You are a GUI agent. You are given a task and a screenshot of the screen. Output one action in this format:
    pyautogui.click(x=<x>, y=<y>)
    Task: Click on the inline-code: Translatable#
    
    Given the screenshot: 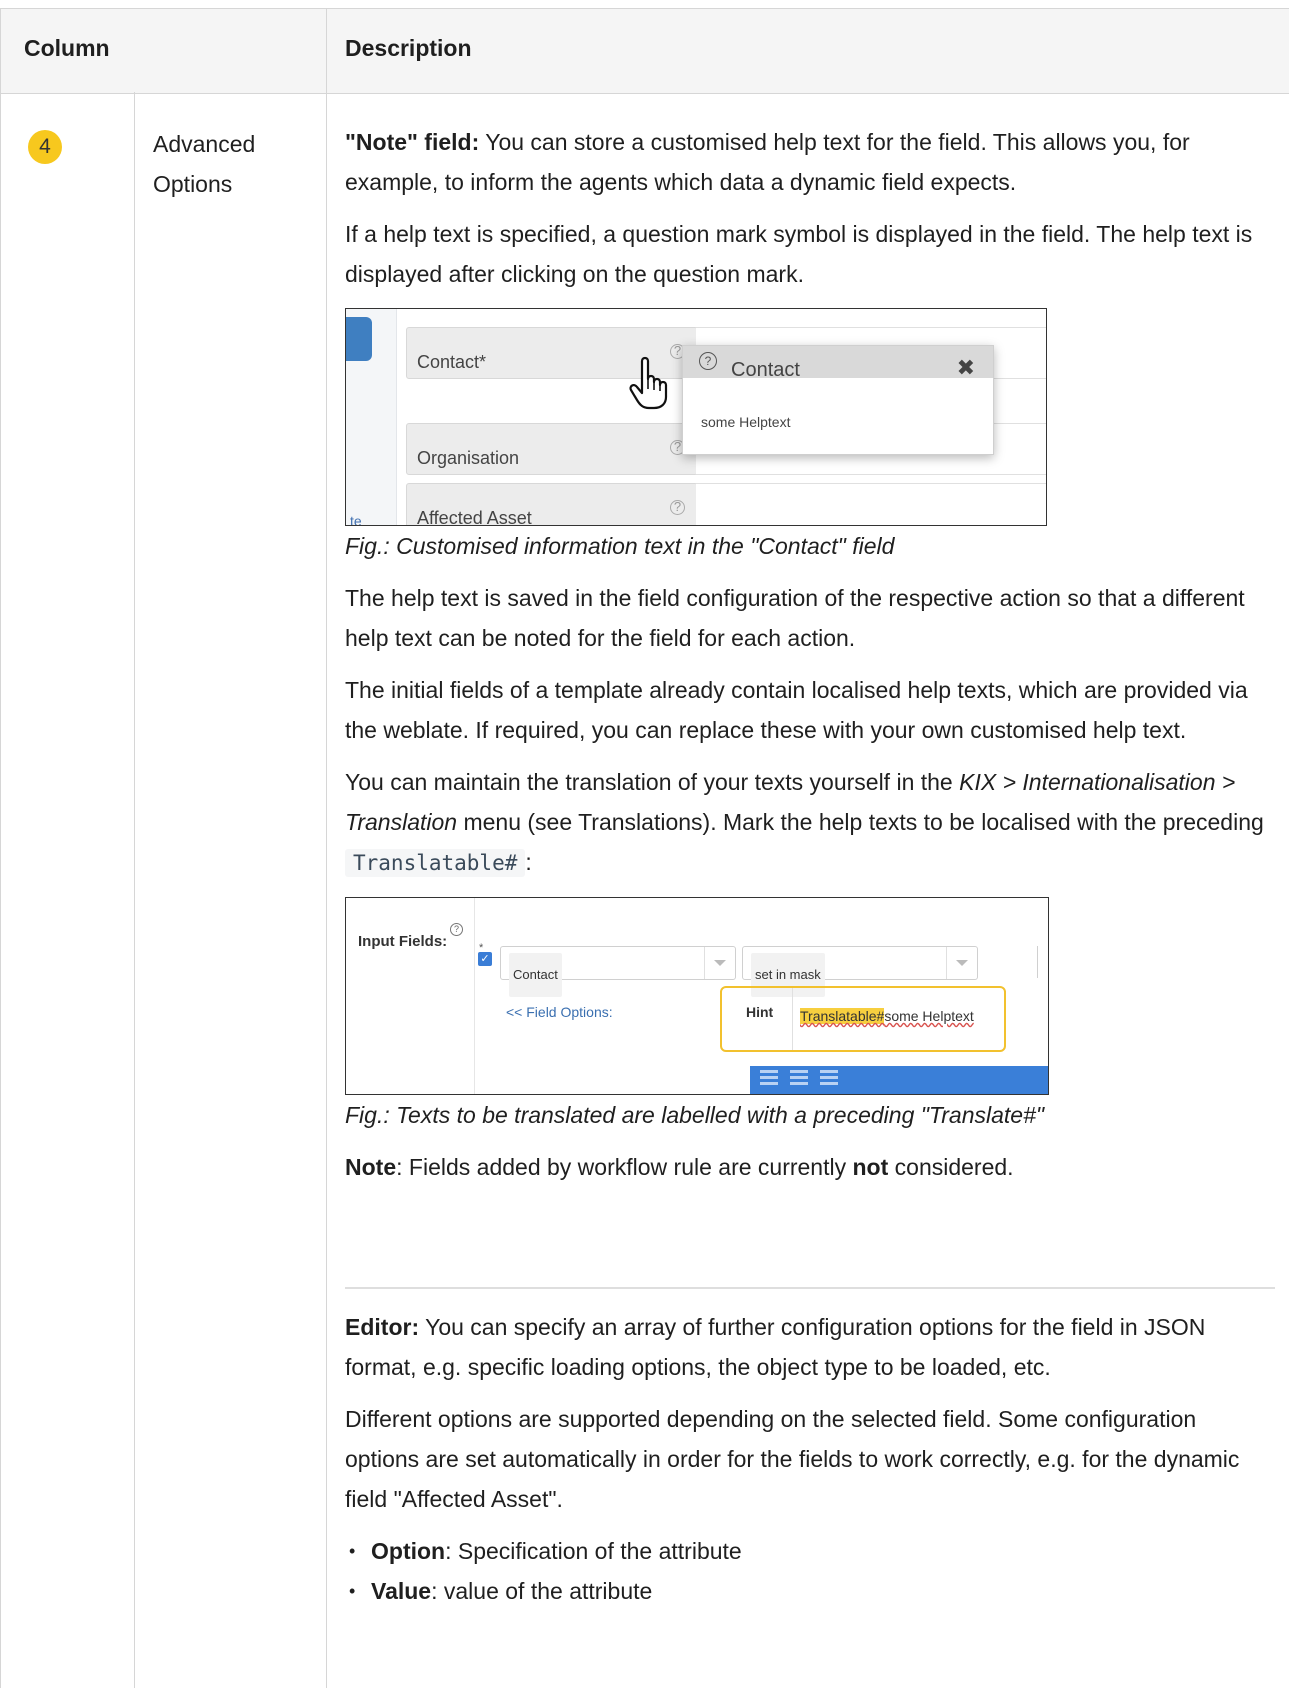 What is the action you would take?
    pyautogui.click(x=435, y=863)
    